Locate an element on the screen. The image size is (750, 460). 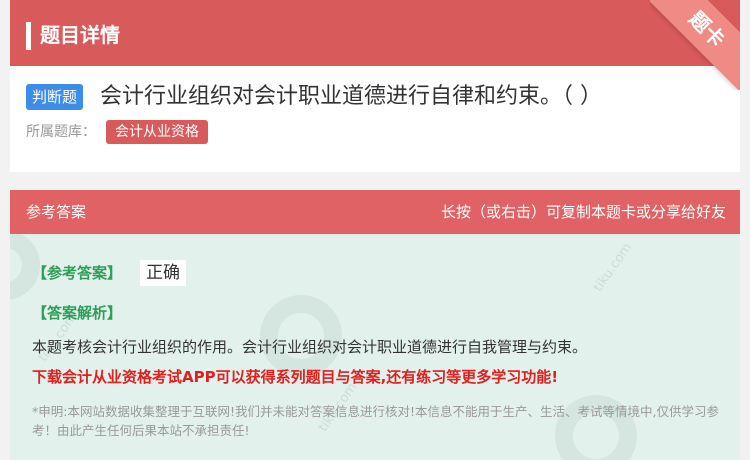
answer-header: 参考答案 长按（或右击）可复制本题卡或分享给好友 is located at coordinates (375, 212).